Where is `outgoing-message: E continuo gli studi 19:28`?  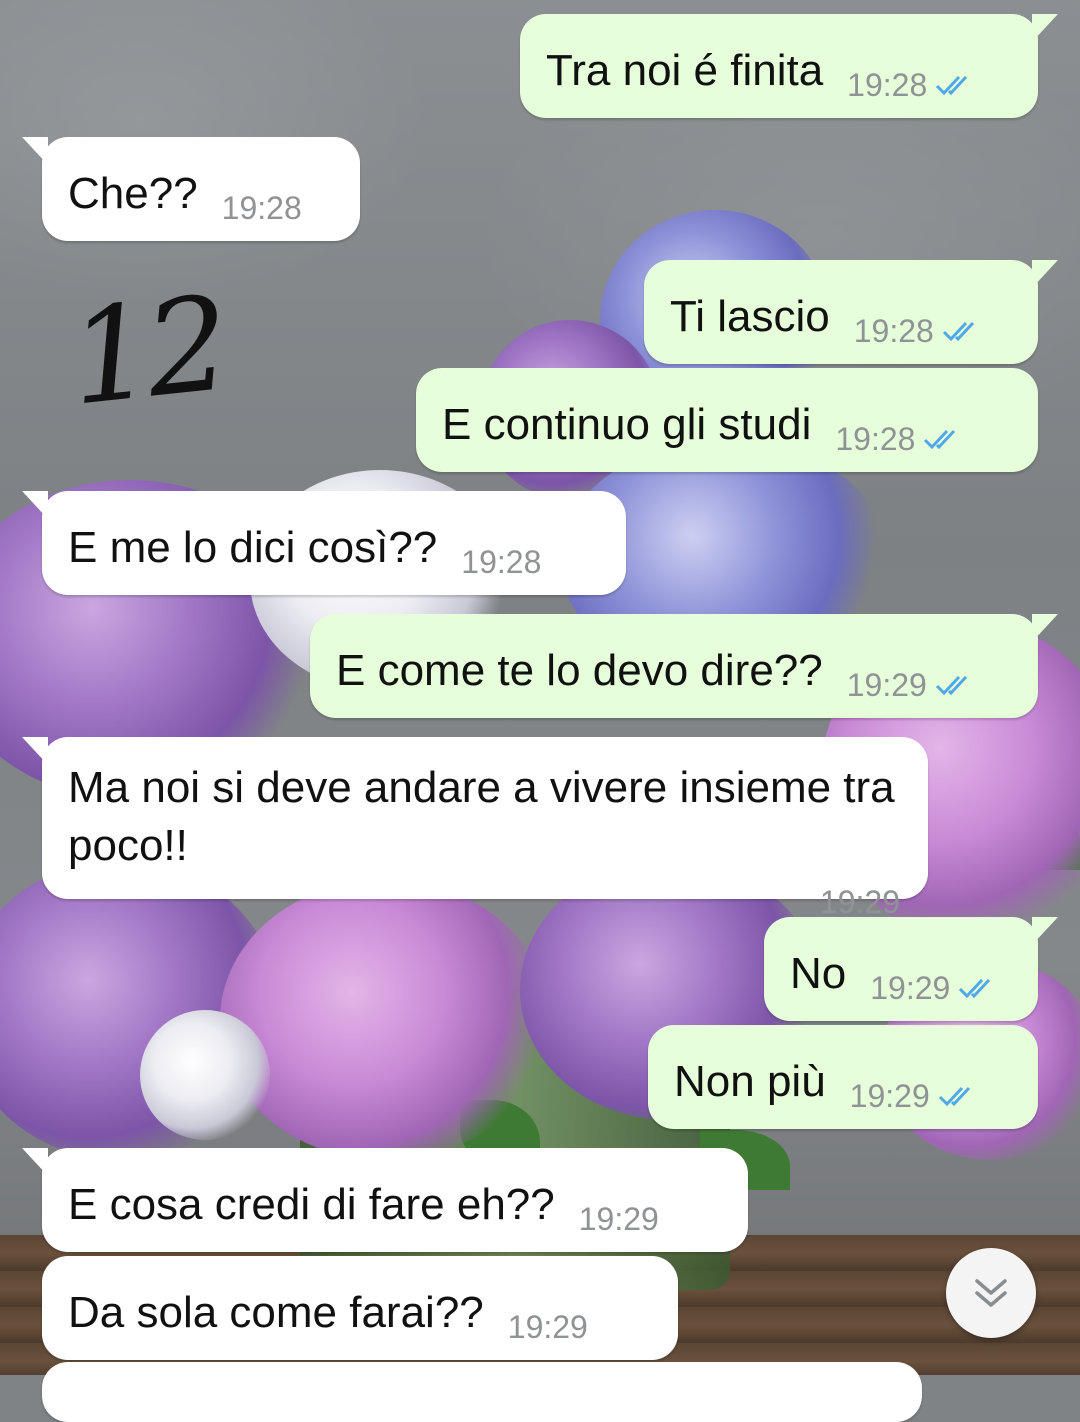
outgoing-message: E continuo gli studi 19:28 is located at coordinates (727, 420).